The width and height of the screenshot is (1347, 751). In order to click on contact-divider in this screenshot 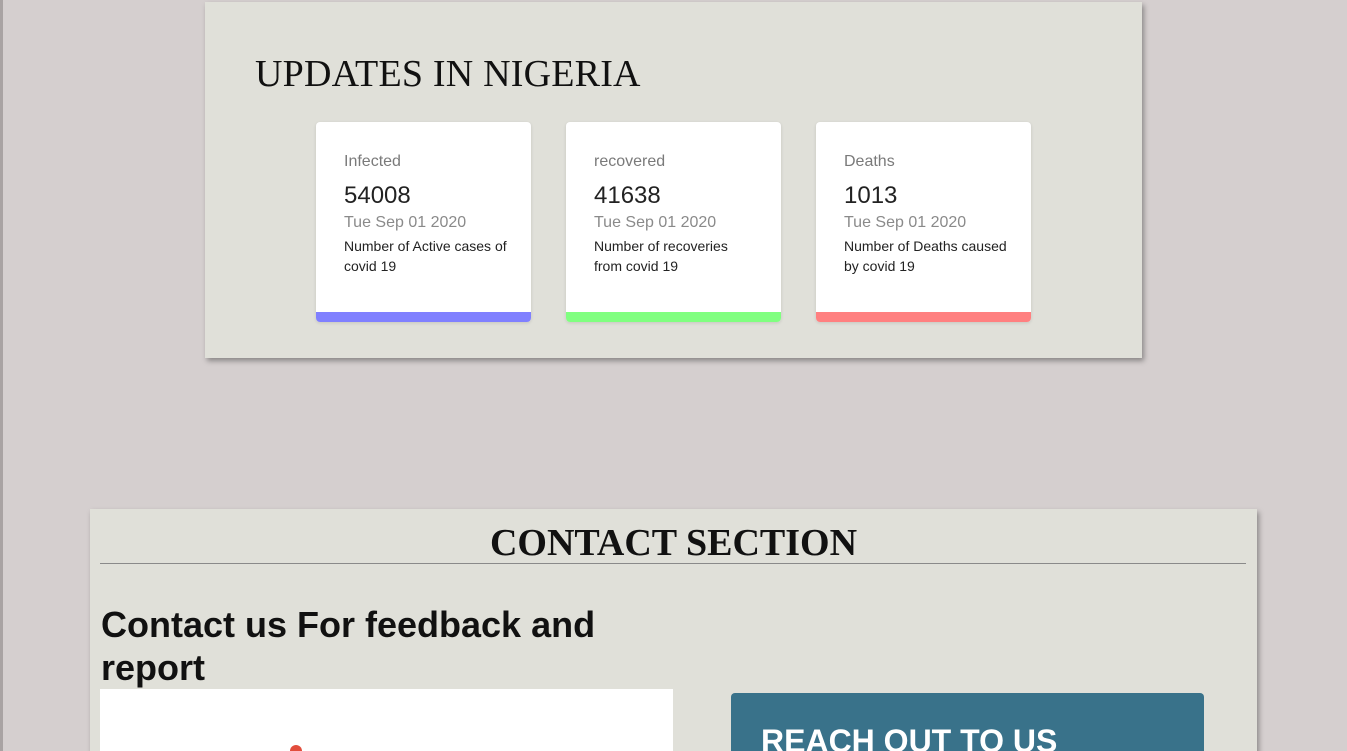, I will do `click(673, 563)`.